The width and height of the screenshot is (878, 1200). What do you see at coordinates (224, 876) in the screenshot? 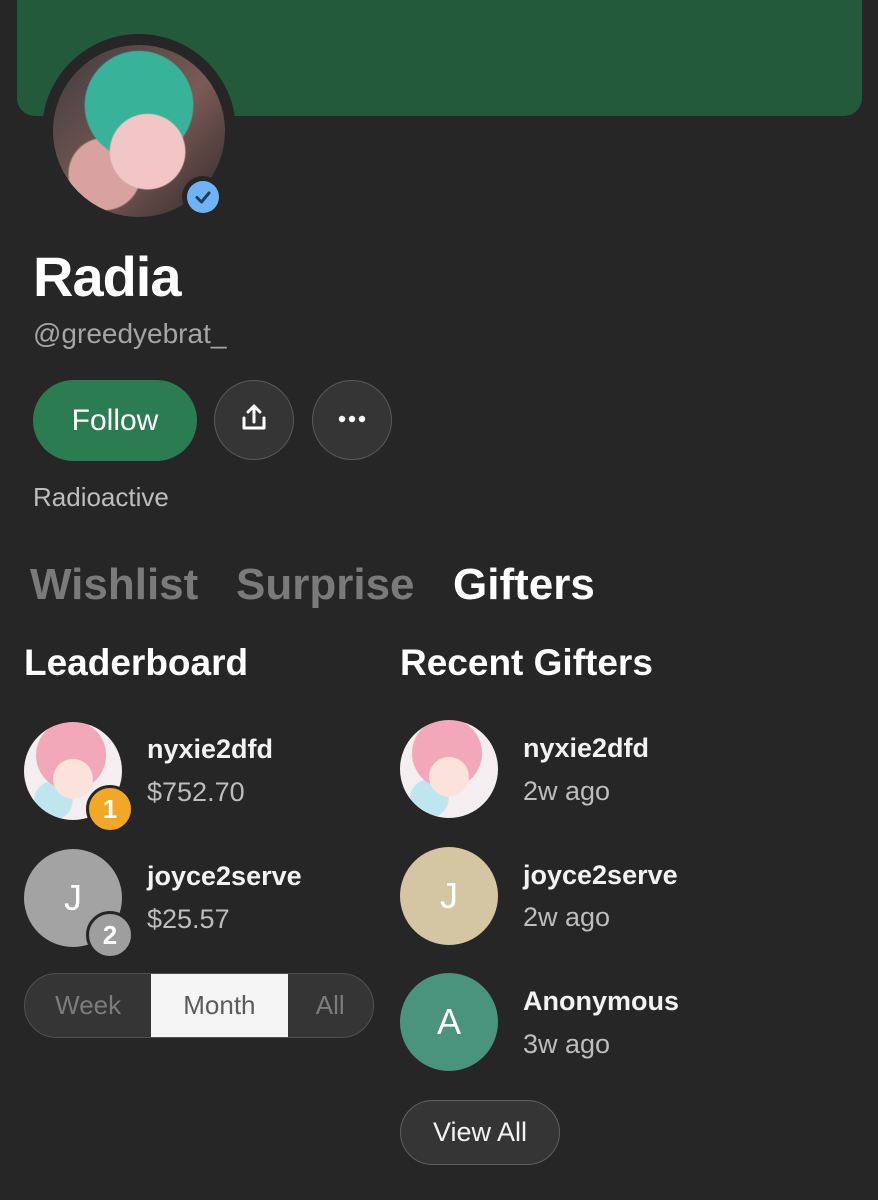
I see `leaderboard-username: joyce2serve` at bounding box center [224, 876].